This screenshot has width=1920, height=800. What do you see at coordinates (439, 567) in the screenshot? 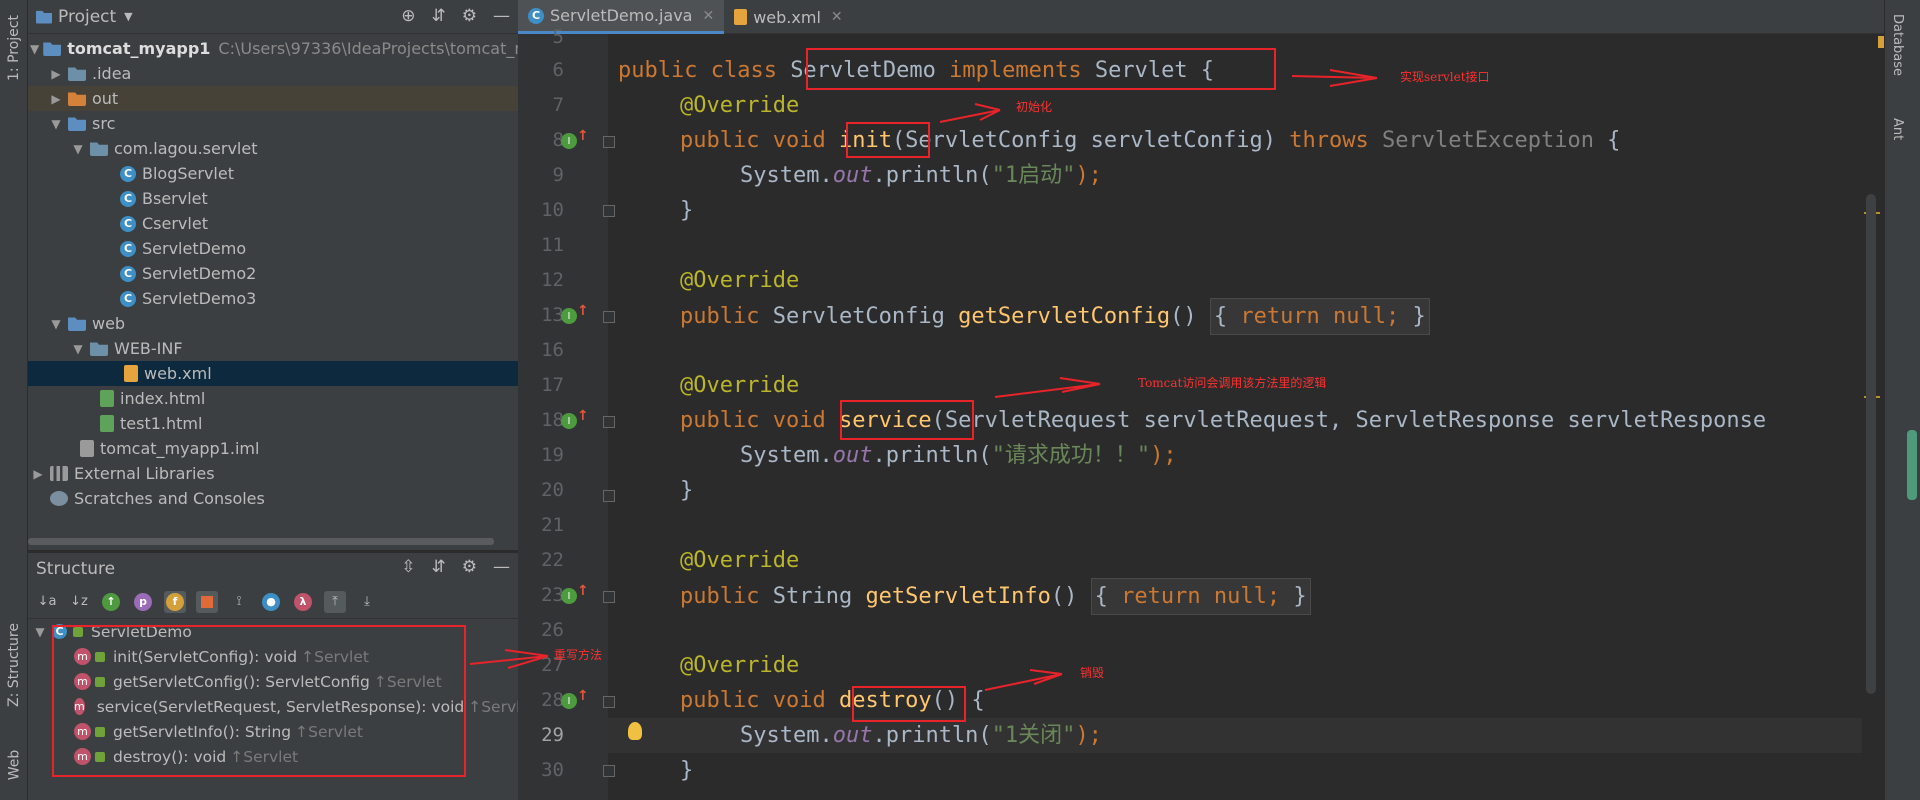
I see `collapse-all-icon: ⇵` at bounding box center [439, 567].